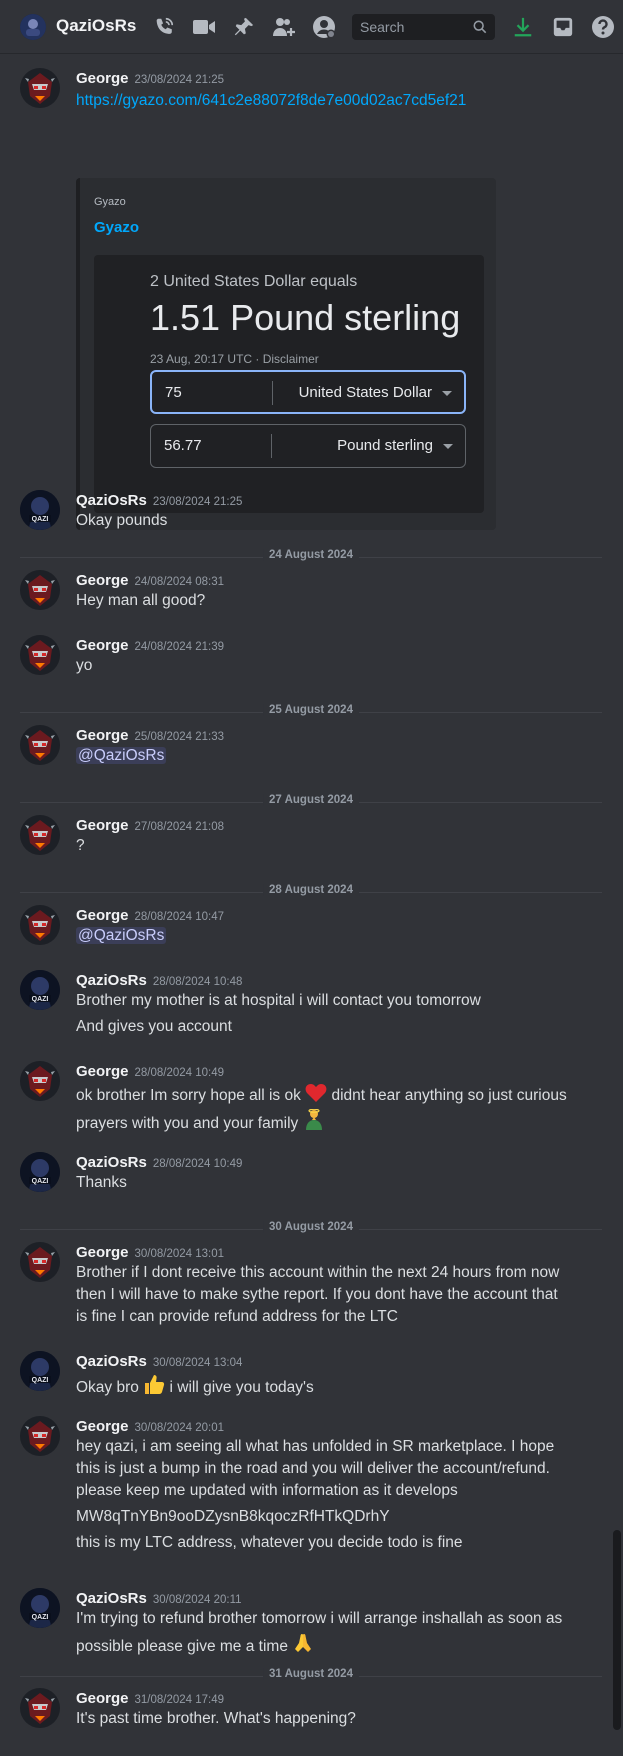  Describe the element at coordinates (179, 1254) in the screenshot. I see `timestamp: 30/08/2024 13:01` at that location.